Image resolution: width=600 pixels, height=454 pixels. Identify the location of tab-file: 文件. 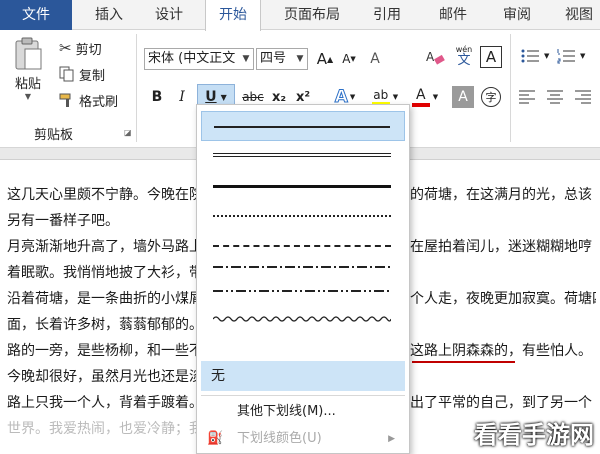
(36, 15).